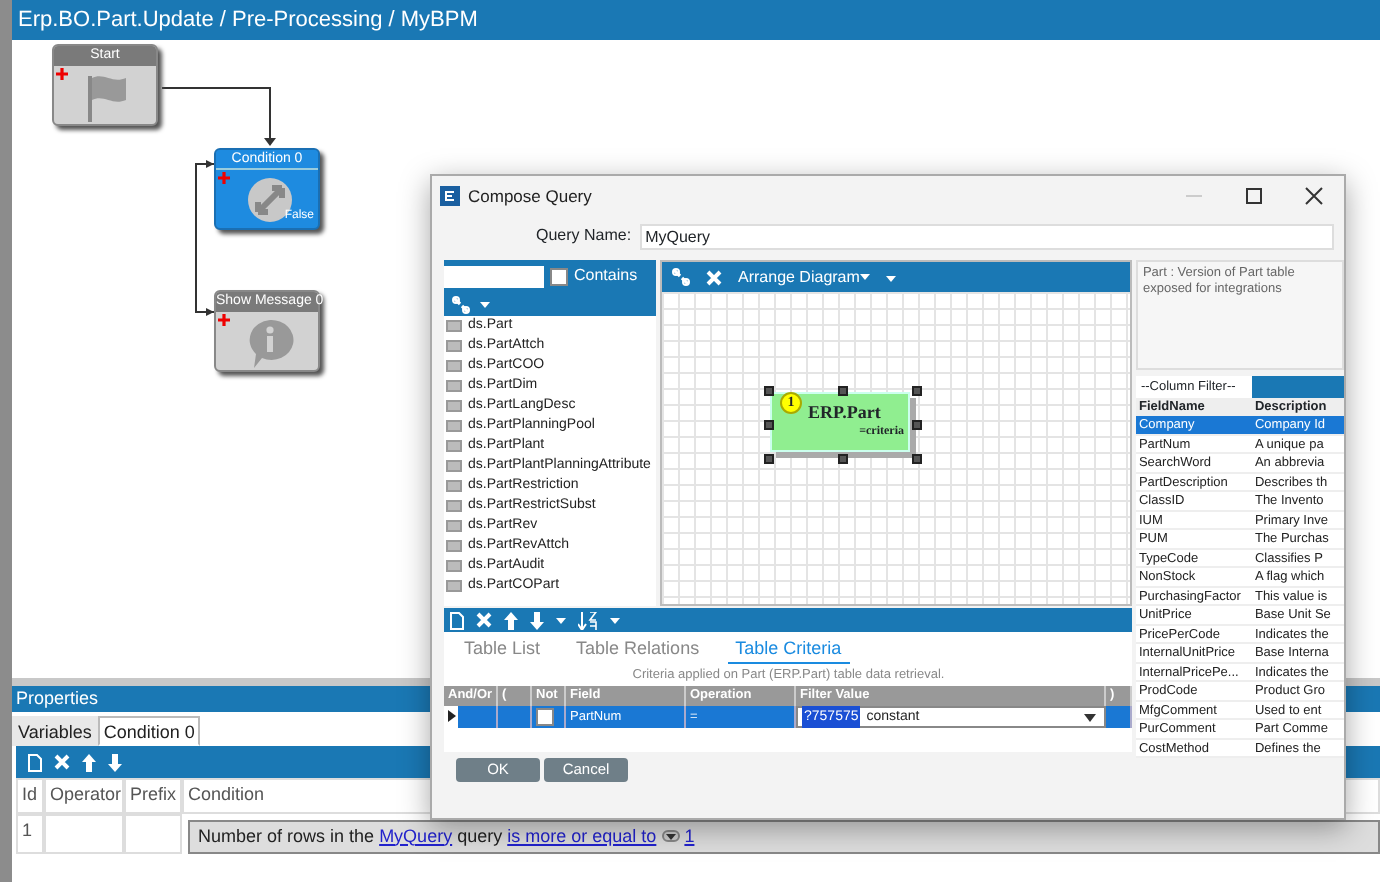  What do you see at coordinates (494, 276) in the screenshot?
I see `search-field` at bounding box center [494, 276].